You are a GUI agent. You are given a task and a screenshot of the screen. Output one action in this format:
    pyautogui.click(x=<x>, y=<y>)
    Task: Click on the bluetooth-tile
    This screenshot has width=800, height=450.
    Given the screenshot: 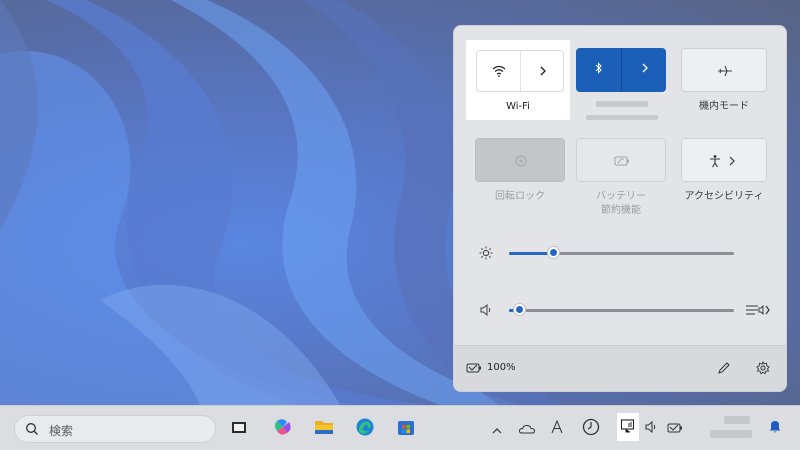 What is the action you would take?
    pyautogui.click(x=621, y=70)
    